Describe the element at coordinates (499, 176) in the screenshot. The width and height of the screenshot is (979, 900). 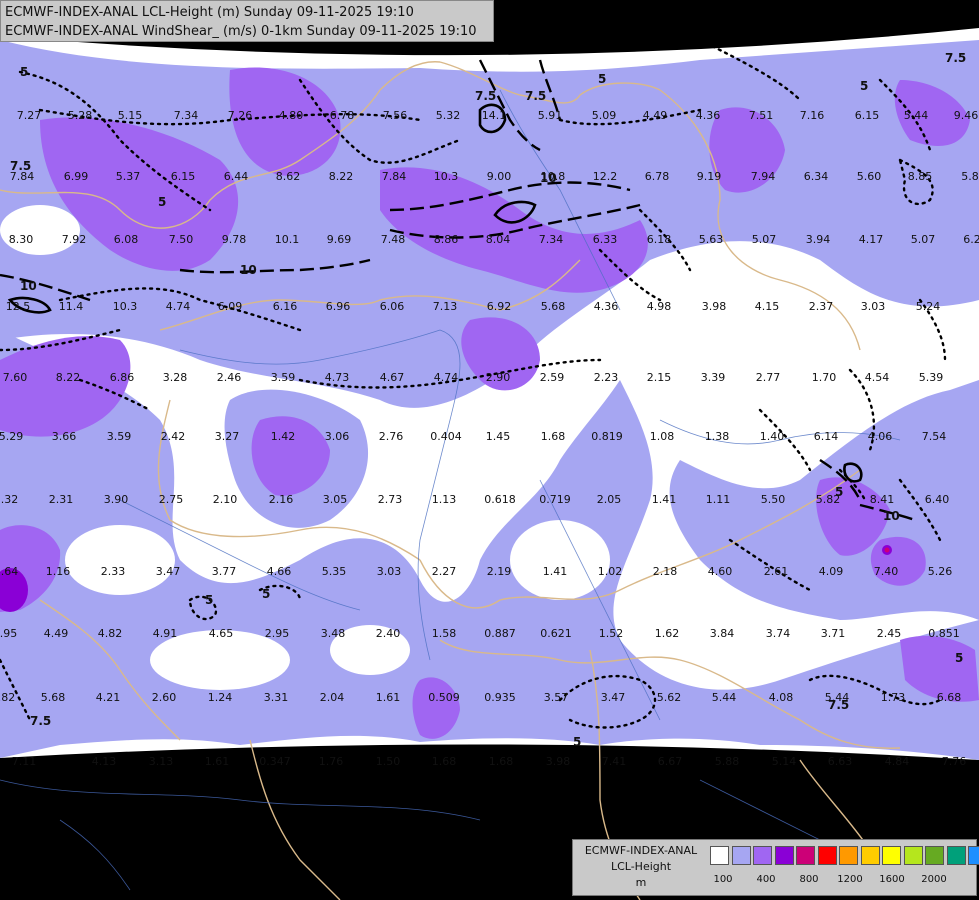
I see `grid-value: 9.00` at that location.